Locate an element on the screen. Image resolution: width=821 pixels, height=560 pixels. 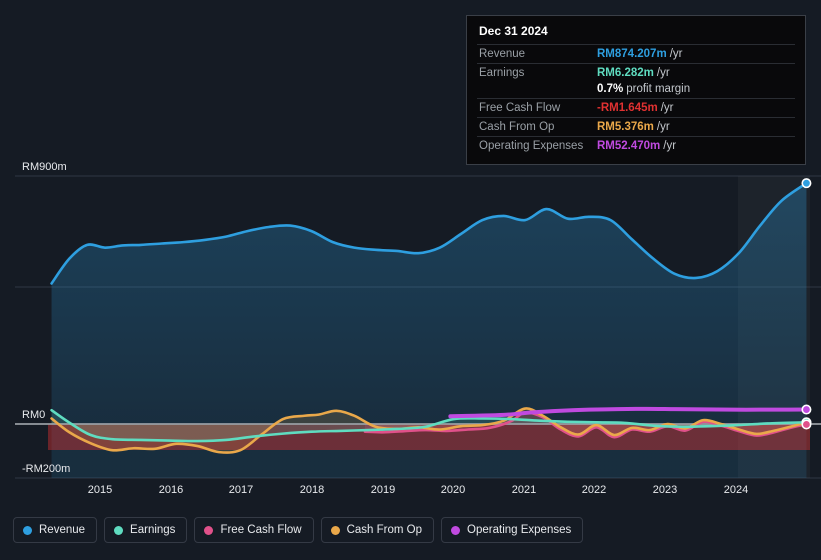
tooltip-row: Operating Expenses RM52.470m/yr is located at coordinates (636, 145).